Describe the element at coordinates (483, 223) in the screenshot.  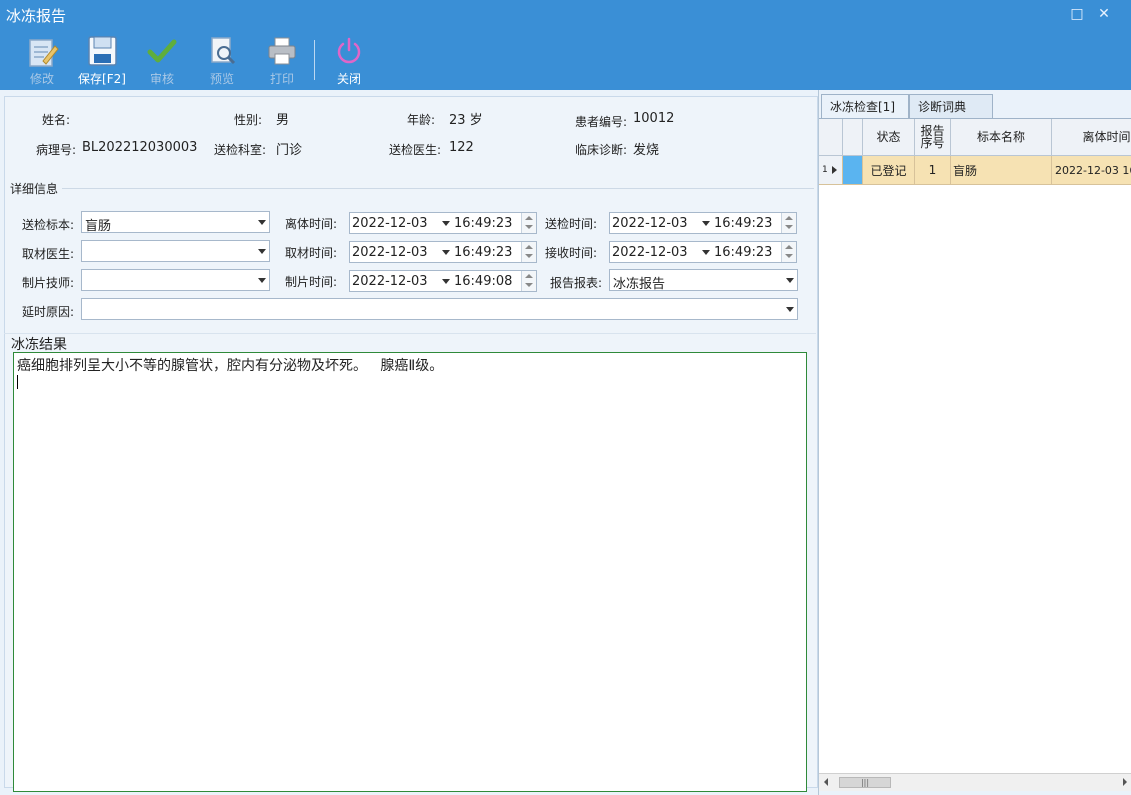
I see `detach-time: 16:49:23` at that location.